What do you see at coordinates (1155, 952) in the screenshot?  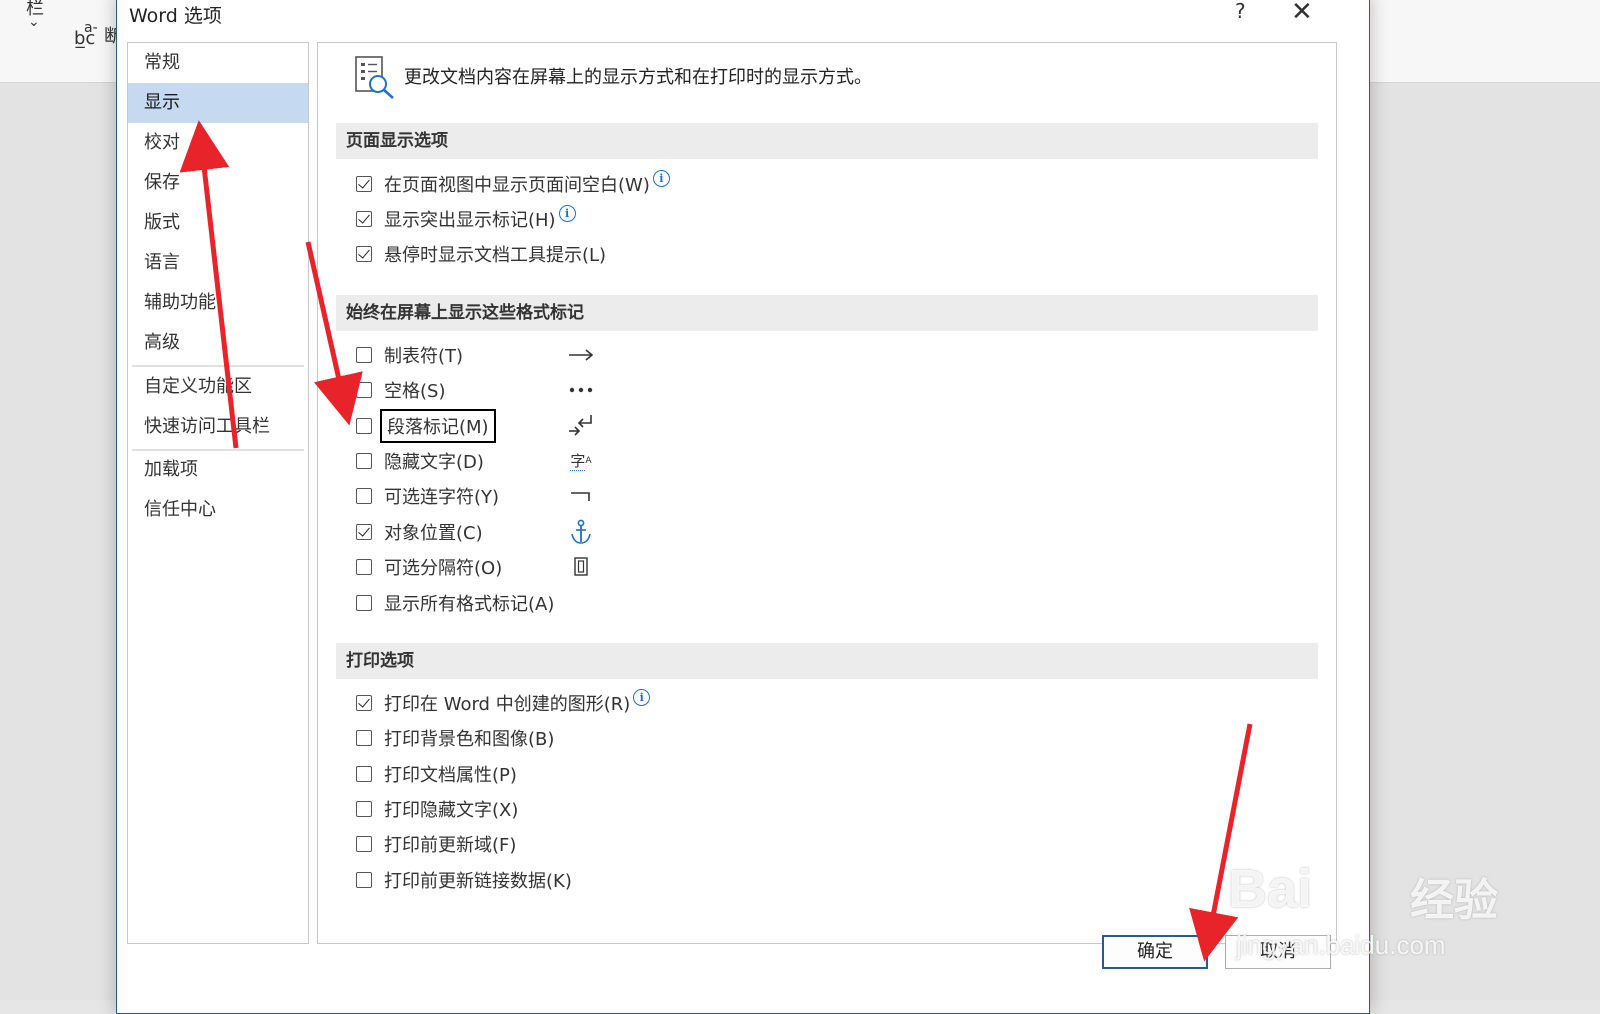 I see `ok-button: 确定` at bounding box center [1155, 952].